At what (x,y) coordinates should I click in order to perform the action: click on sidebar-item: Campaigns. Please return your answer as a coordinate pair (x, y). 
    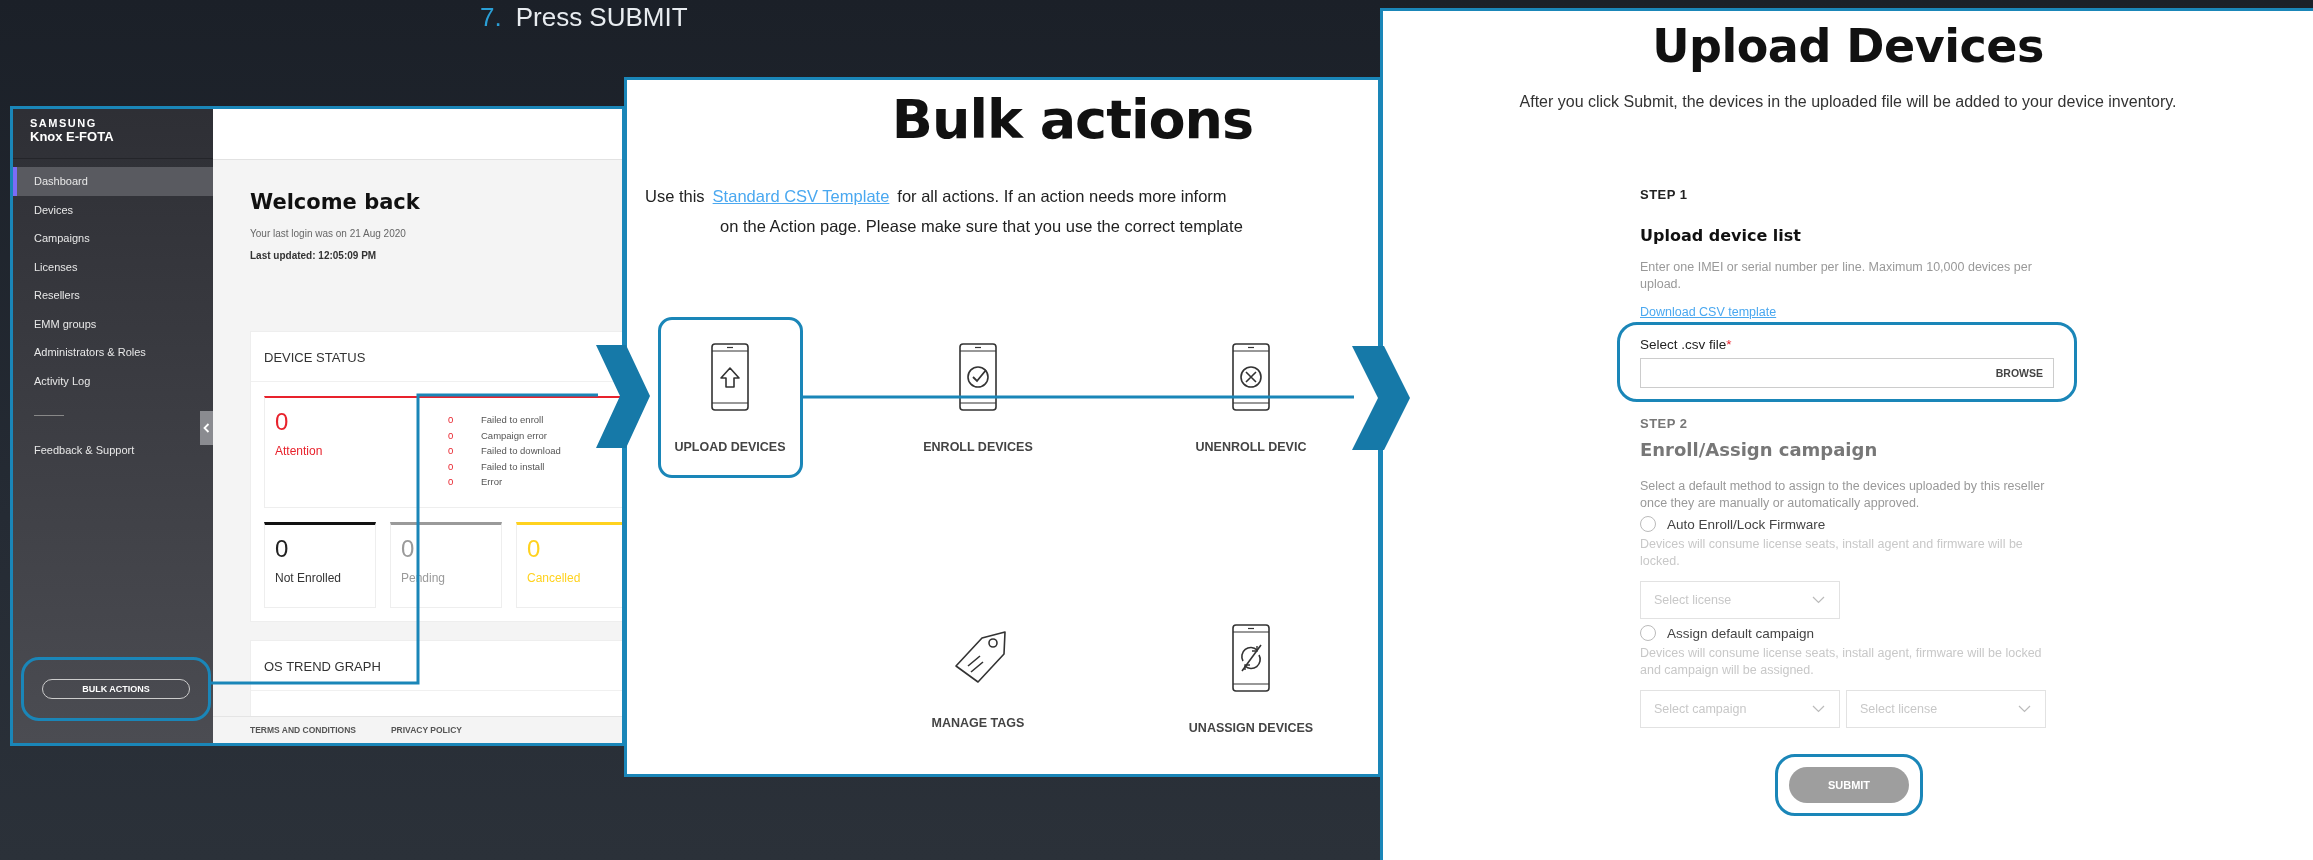
    Looking at the image, I should click on (113, 238).